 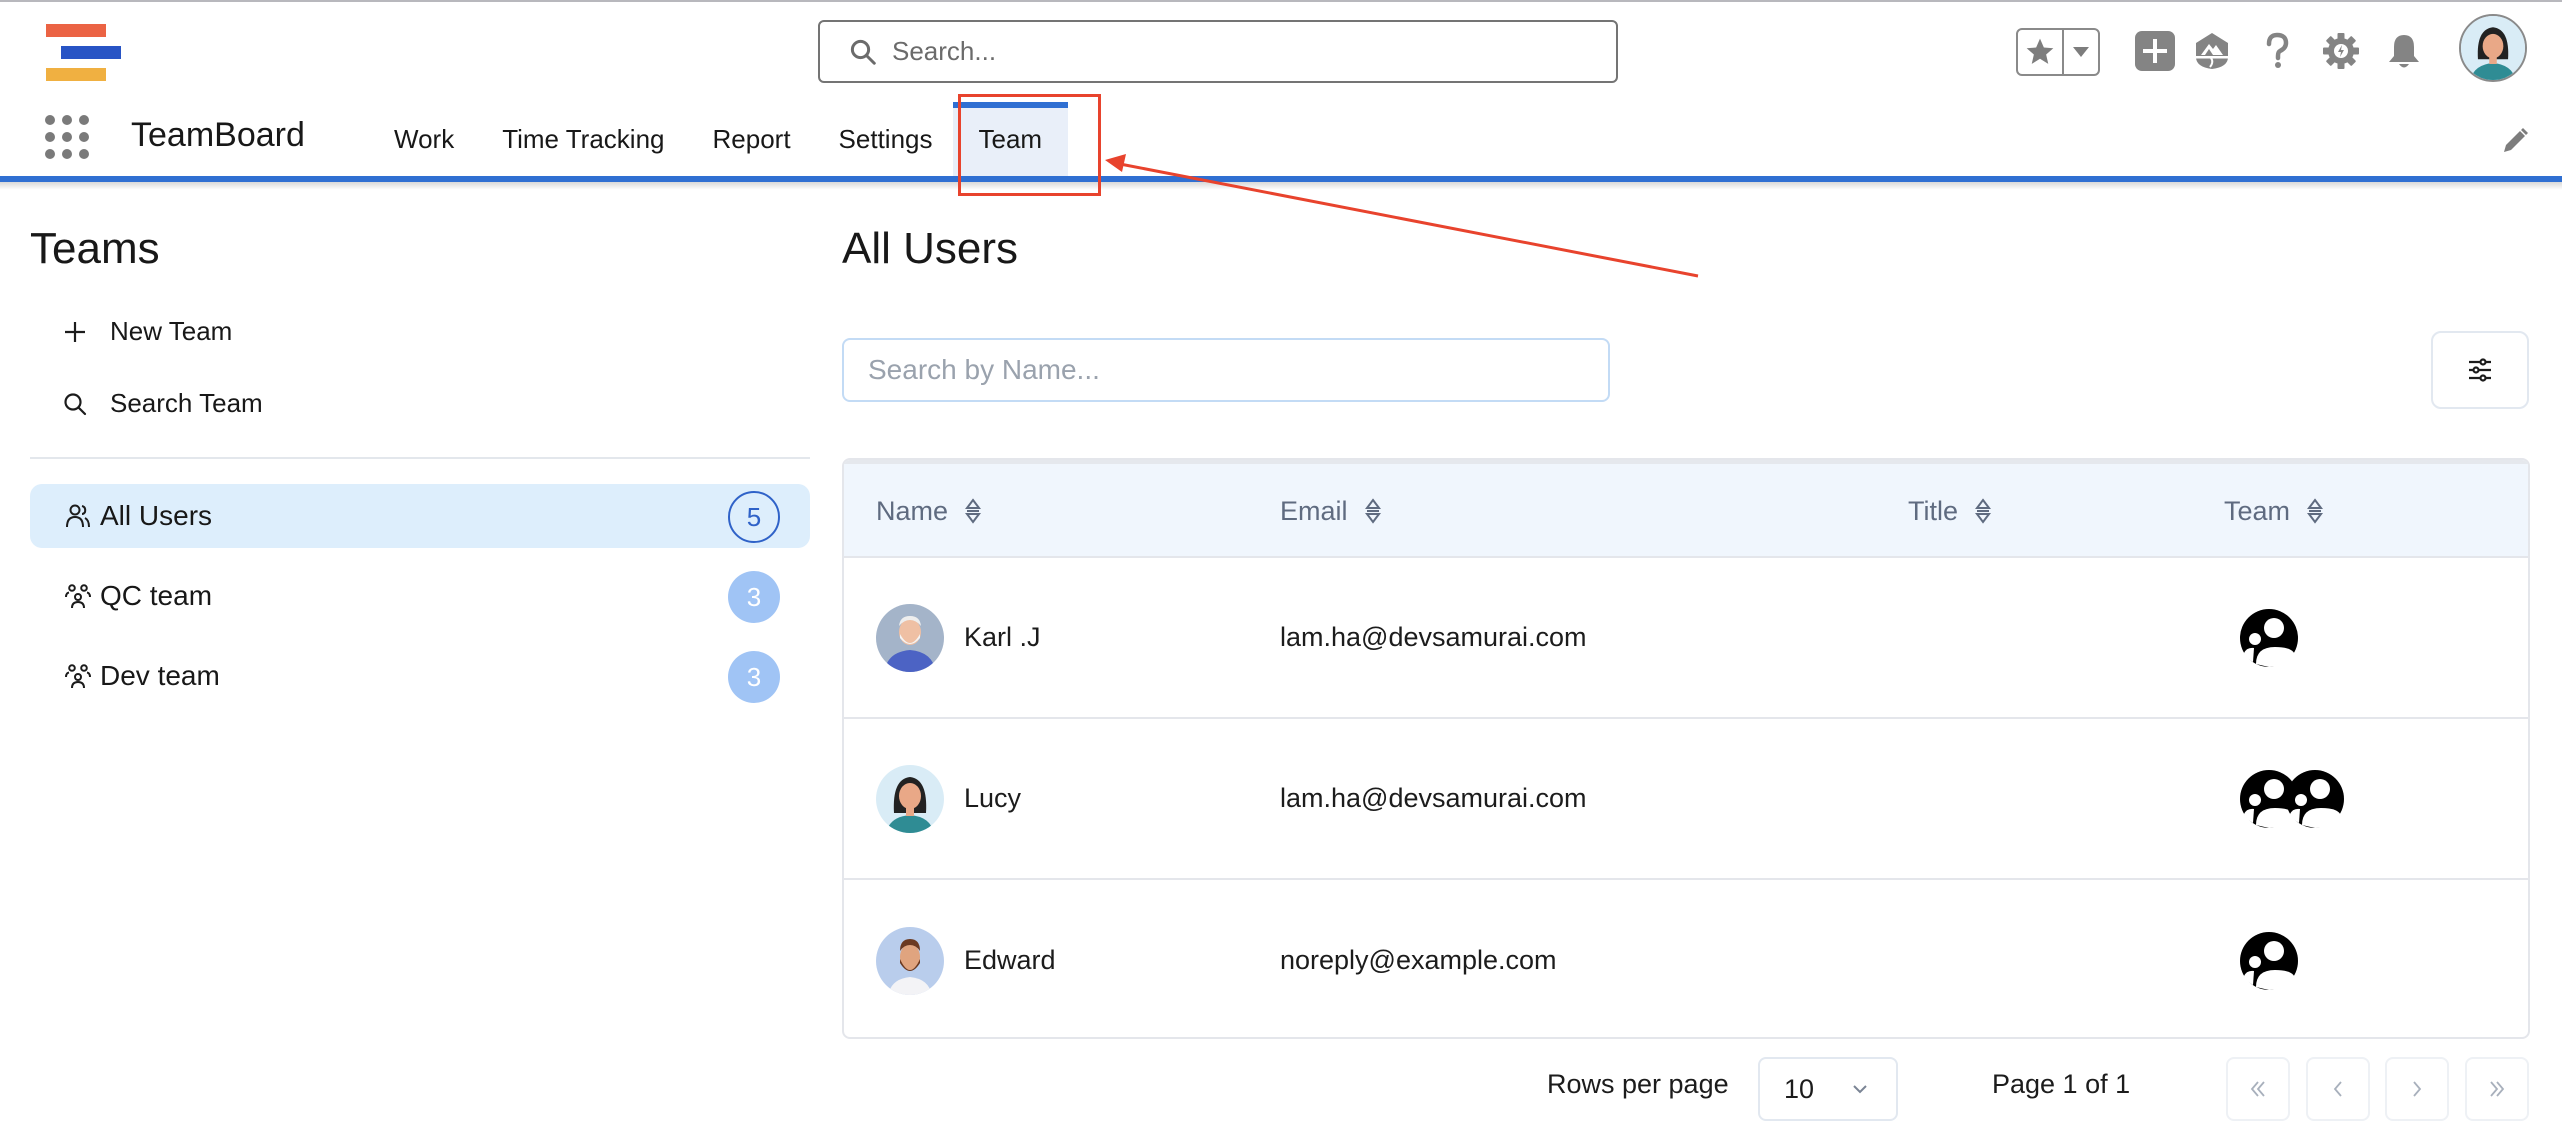 What do you see at coordinates (1686, 799) in the screenshot?
I see `table-row: Lucy lam.ha@devsamurai.com` at bounding box center [1686, 799].